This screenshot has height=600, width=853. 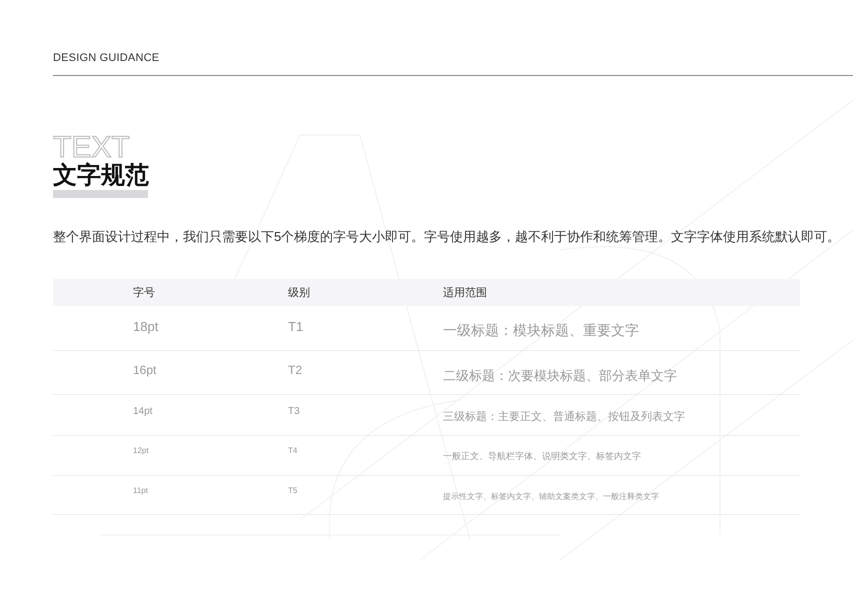 What do you see at coordinates (91, 148) in the screenshot?
I see `title-backdrop-text: TEXT` at bounding box center [91, 148].